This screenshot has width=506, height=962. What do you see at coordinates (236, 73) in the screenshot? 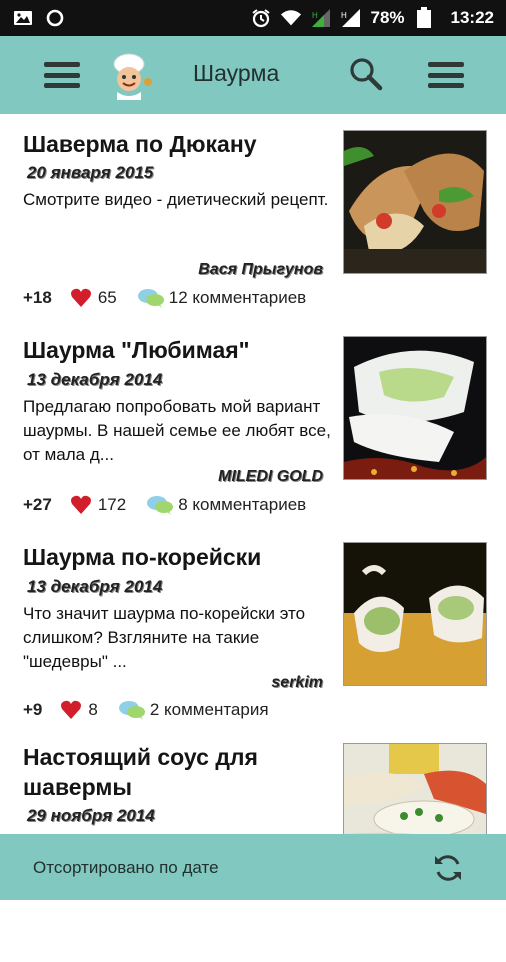
I see `page-title: Шаурма` at bounding box center [236, 73].